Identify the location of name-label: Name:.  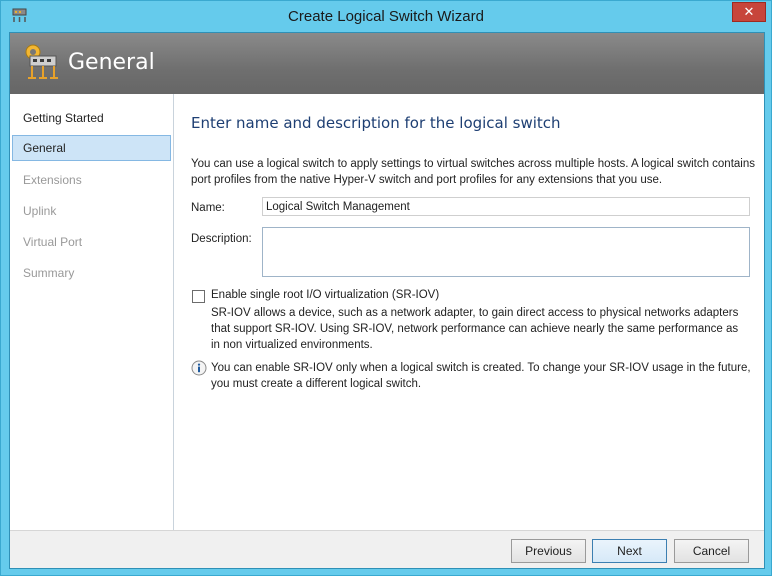
(208, 208).